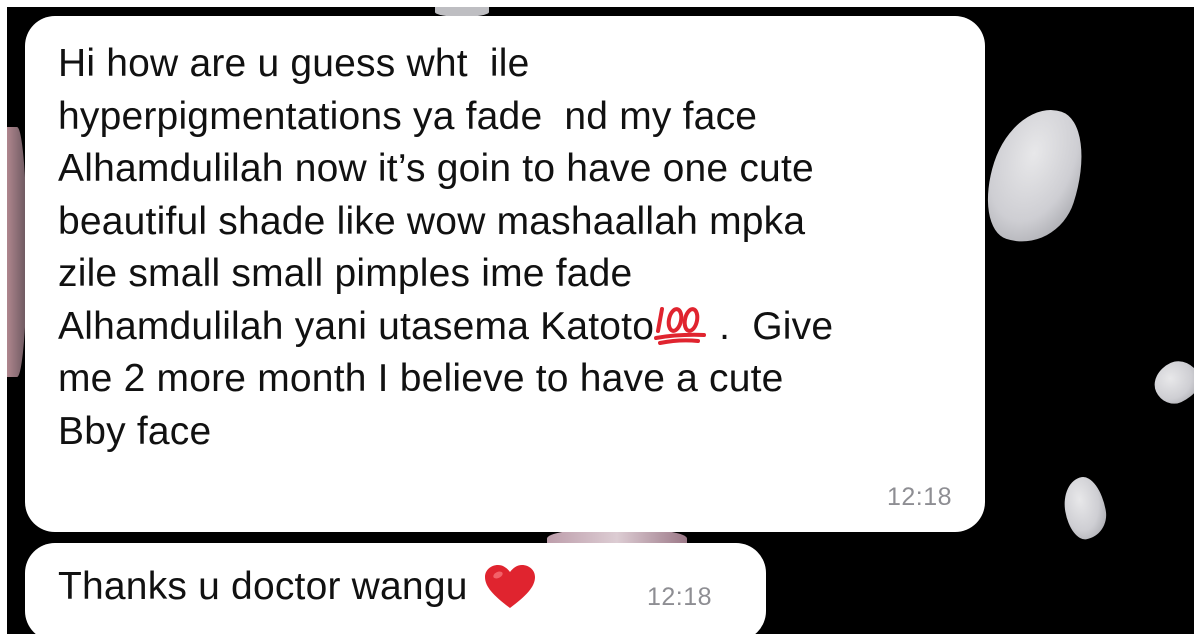 Image resolution: width=1201 pixels, height=641 pixels. I want to click on hundred-points-icon, so click(681, 323).